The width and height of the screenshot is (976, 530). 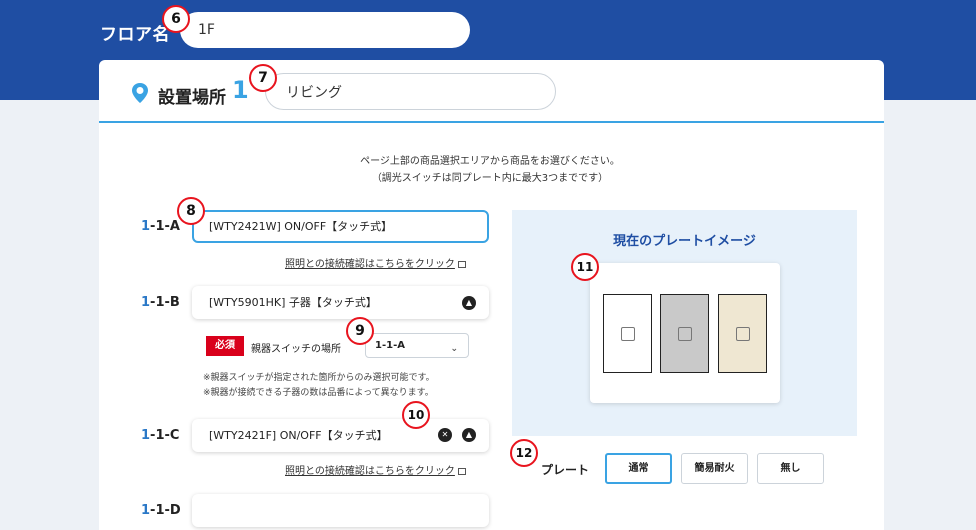 What do you see at coordinates (684, 241) in the screenshot?
I see `plate-preview-title: 現在のプレートイメージ` at bounding box center [684, 241].